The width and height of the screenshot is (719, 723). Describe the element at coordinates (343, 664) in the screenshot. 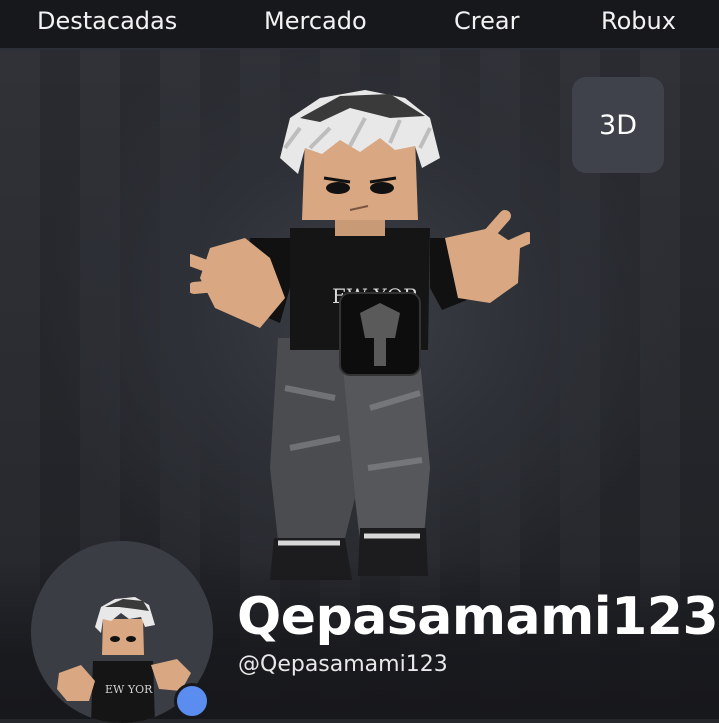

I see `username-handle: @Qepasamami123` at that location.